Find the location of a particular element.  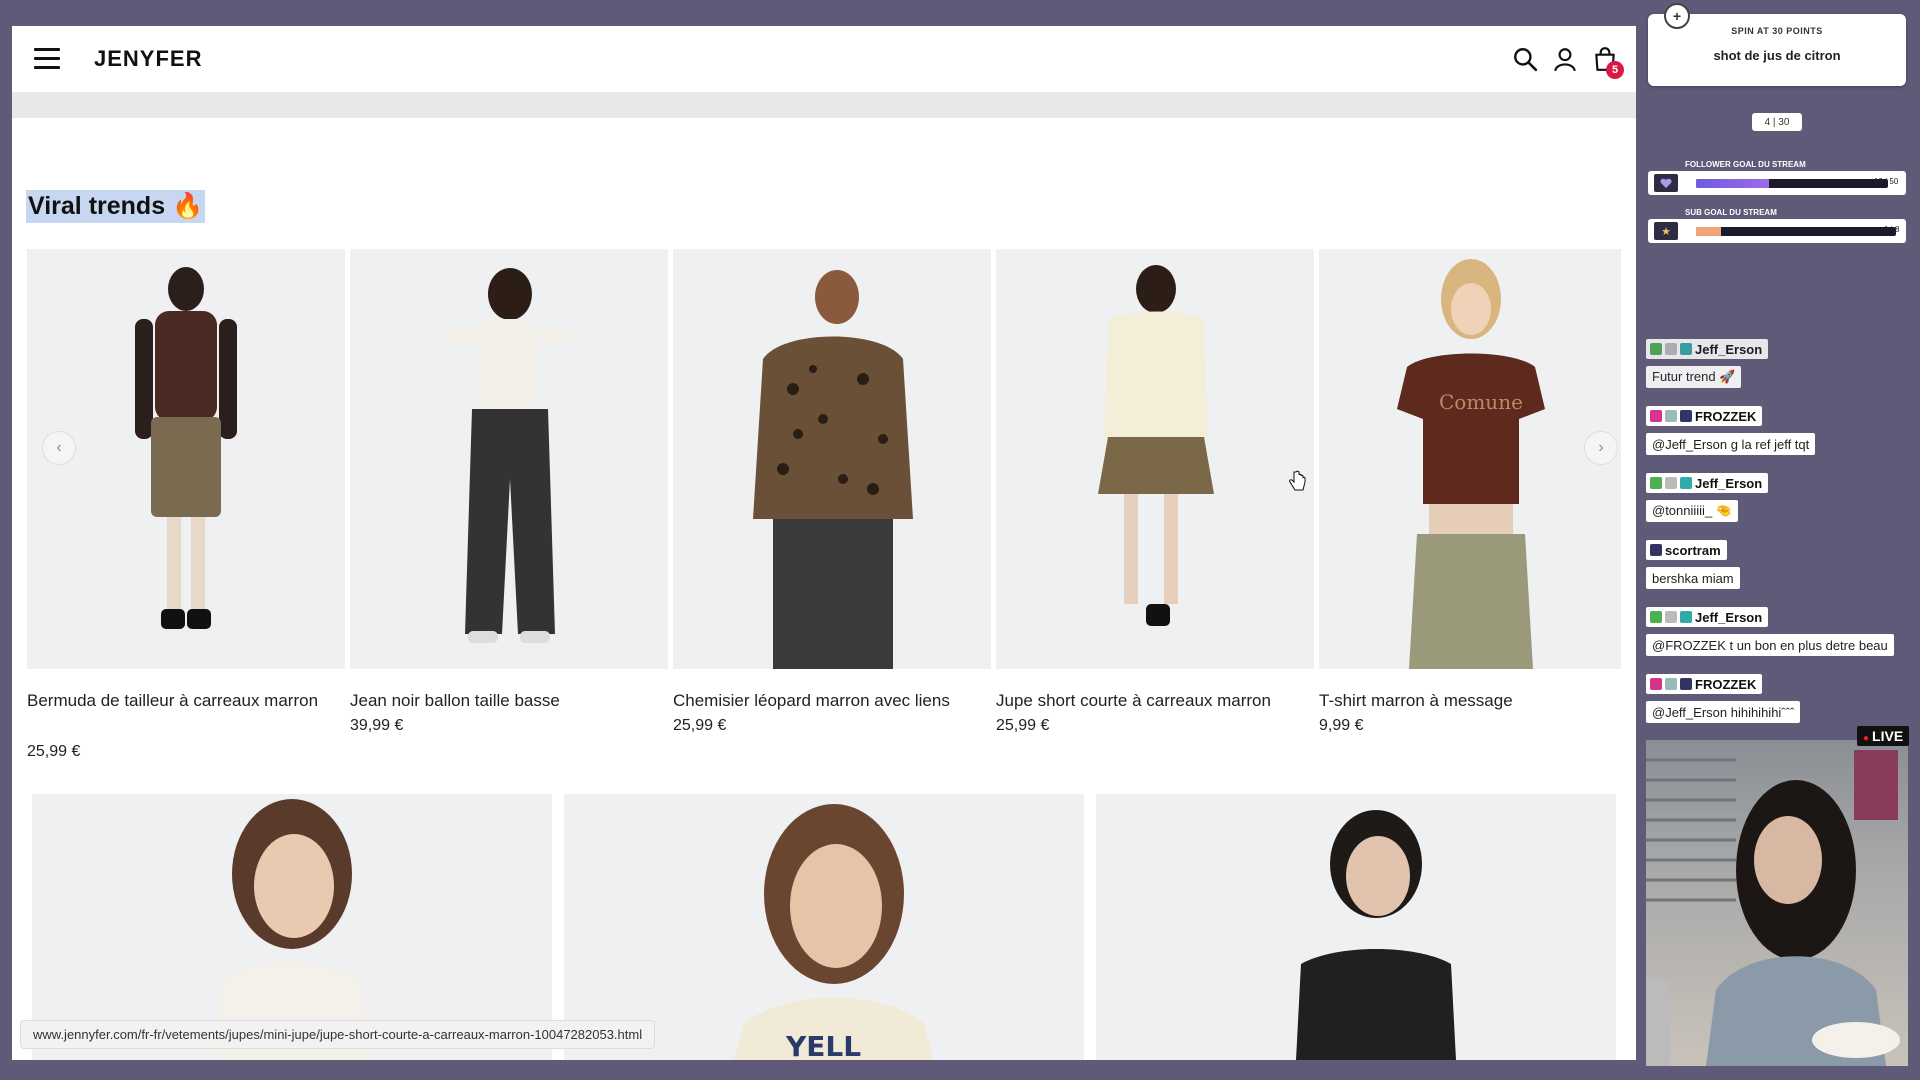

sub-goal-track is located at coordinates (1796, 231).